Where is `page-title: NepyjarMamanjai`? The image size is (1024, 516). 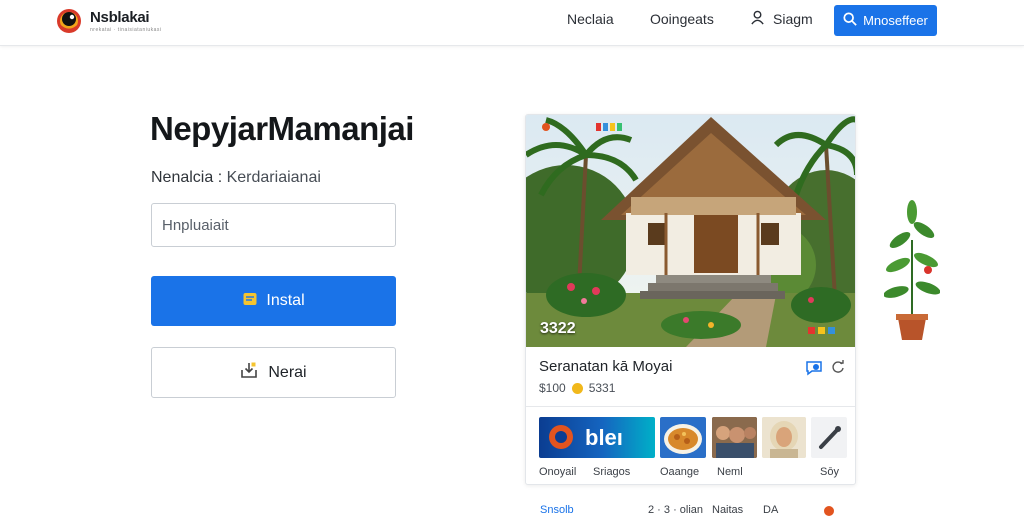
page-title: NepyjarMamanjai is located at coordinates (282, 128).